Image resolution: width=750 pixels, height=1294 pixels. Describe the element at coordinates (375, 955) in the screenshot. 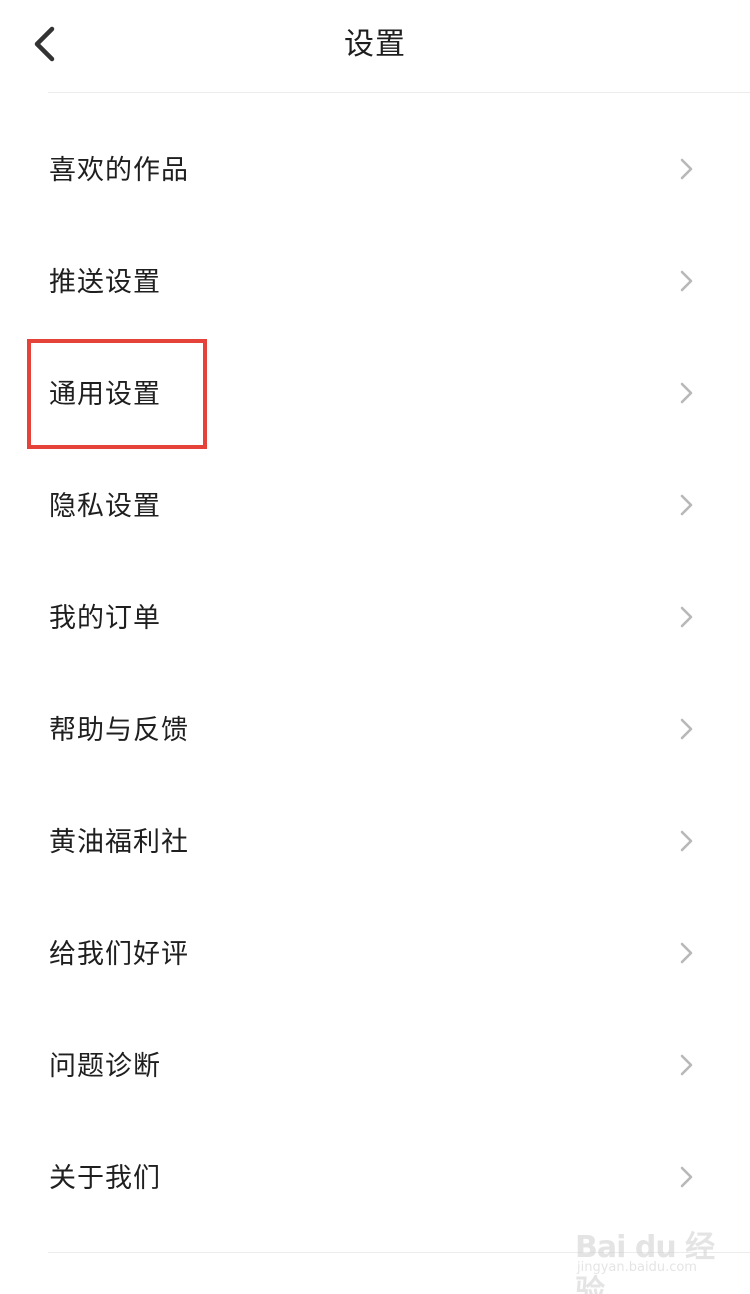

I see `menu-item-rate-us: 给我们好评` at that location.